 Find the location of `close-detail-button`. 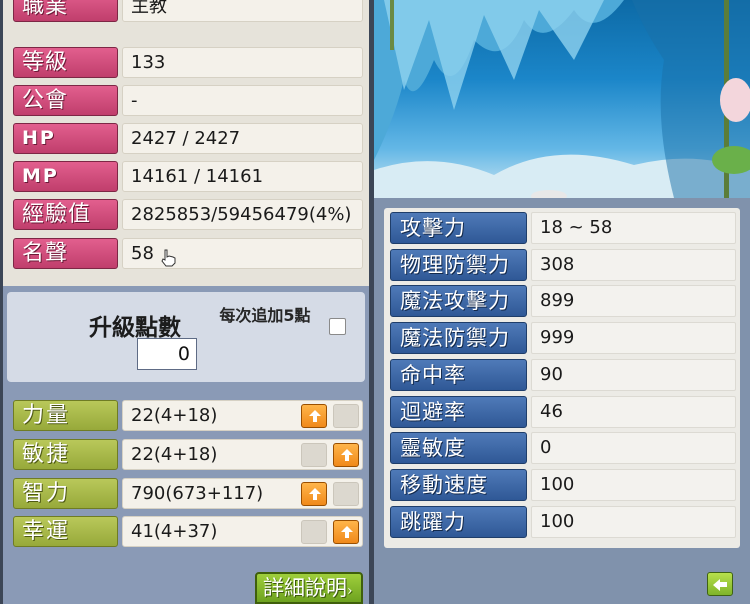

close-detail-button is located at coordinates (720, 584).